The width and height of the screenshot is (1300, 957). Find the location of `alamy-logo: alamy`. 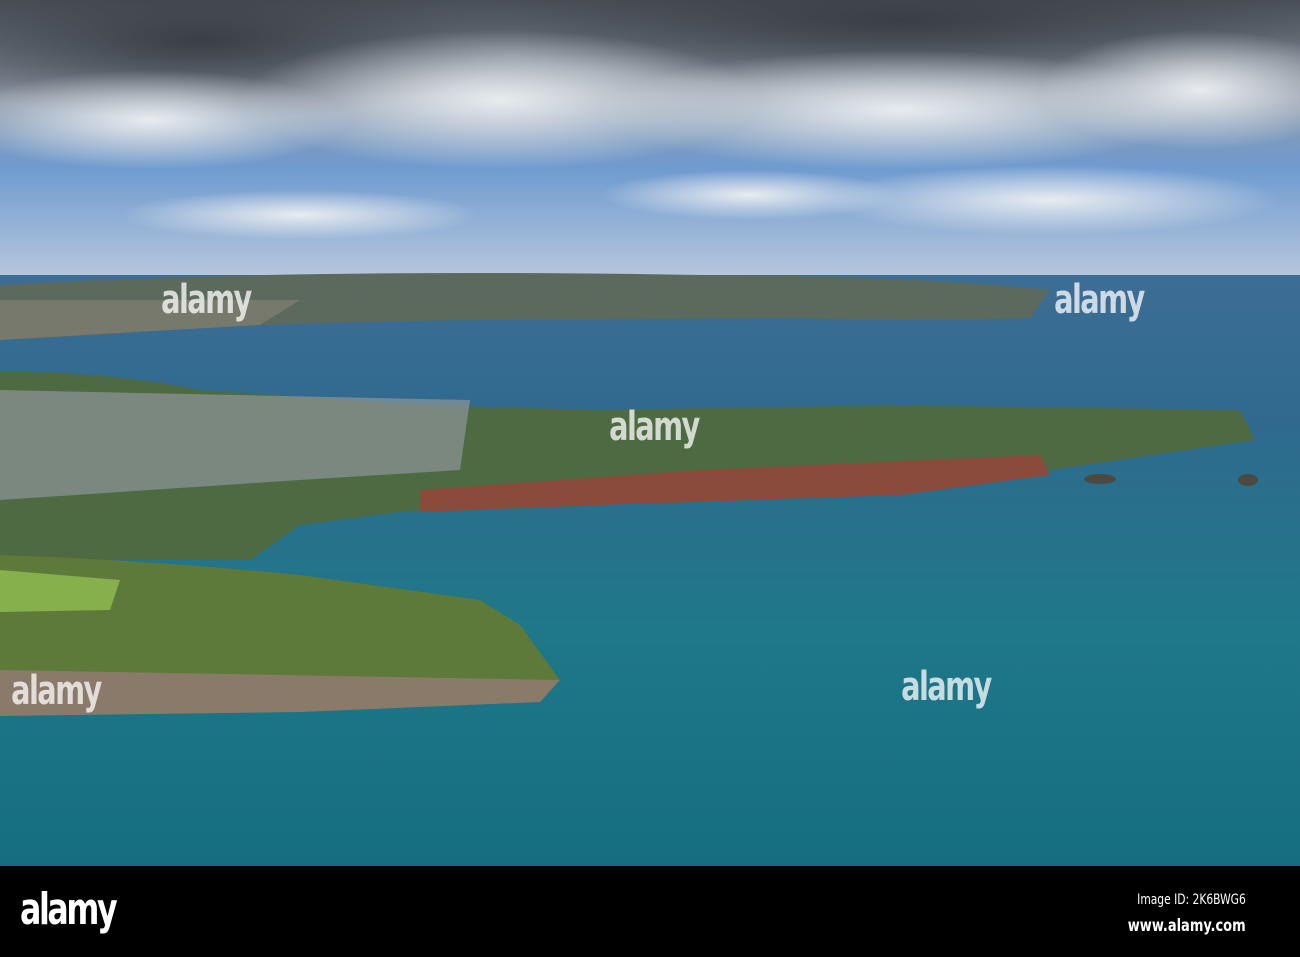

alamy-logo: alamy is located at coordinates (69, 909).